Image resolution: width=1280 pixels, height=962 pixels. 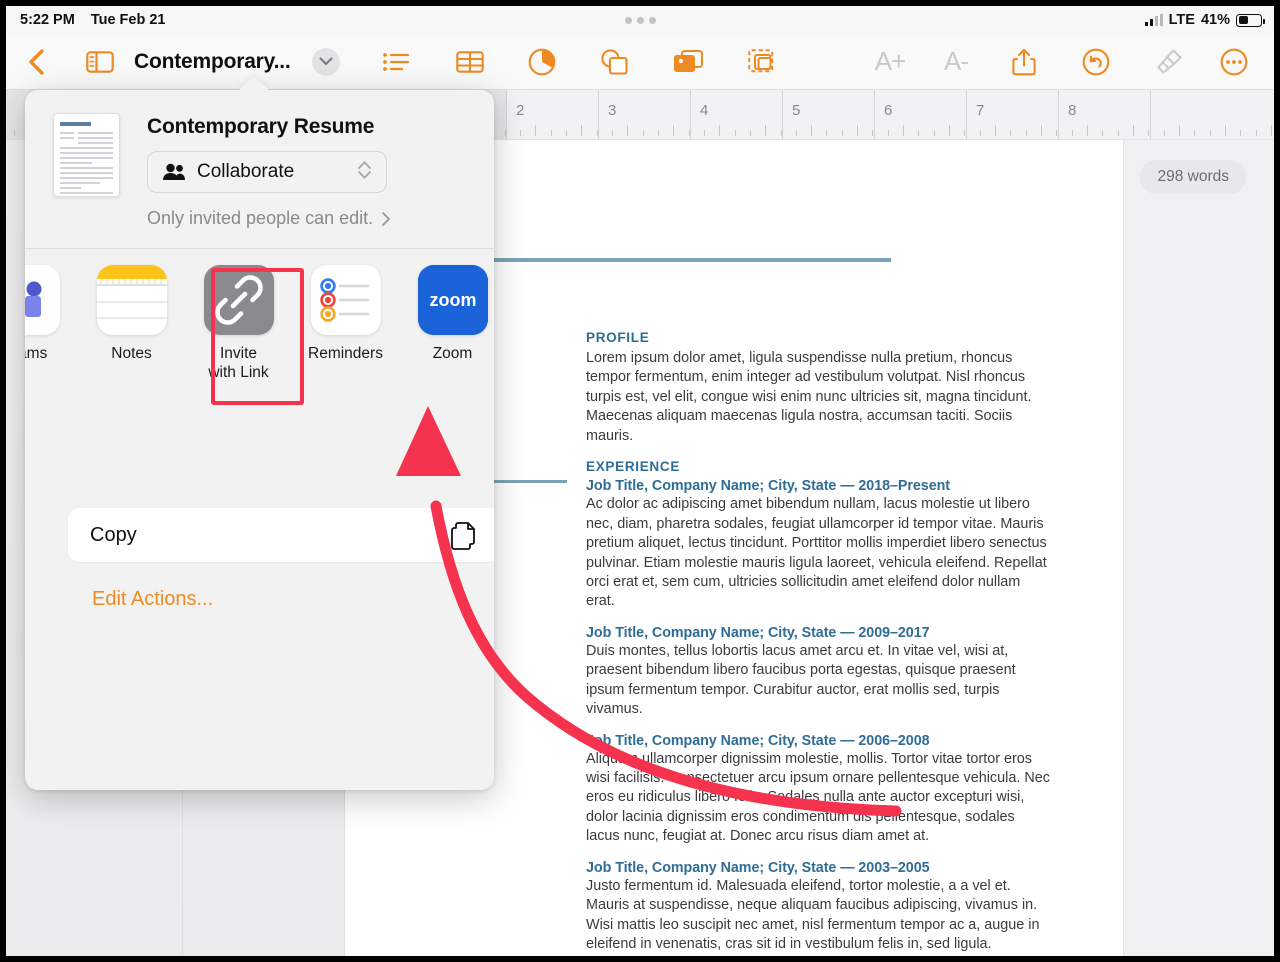 I want to click on copy-action-row: Copy, so click(x=281, y=535).